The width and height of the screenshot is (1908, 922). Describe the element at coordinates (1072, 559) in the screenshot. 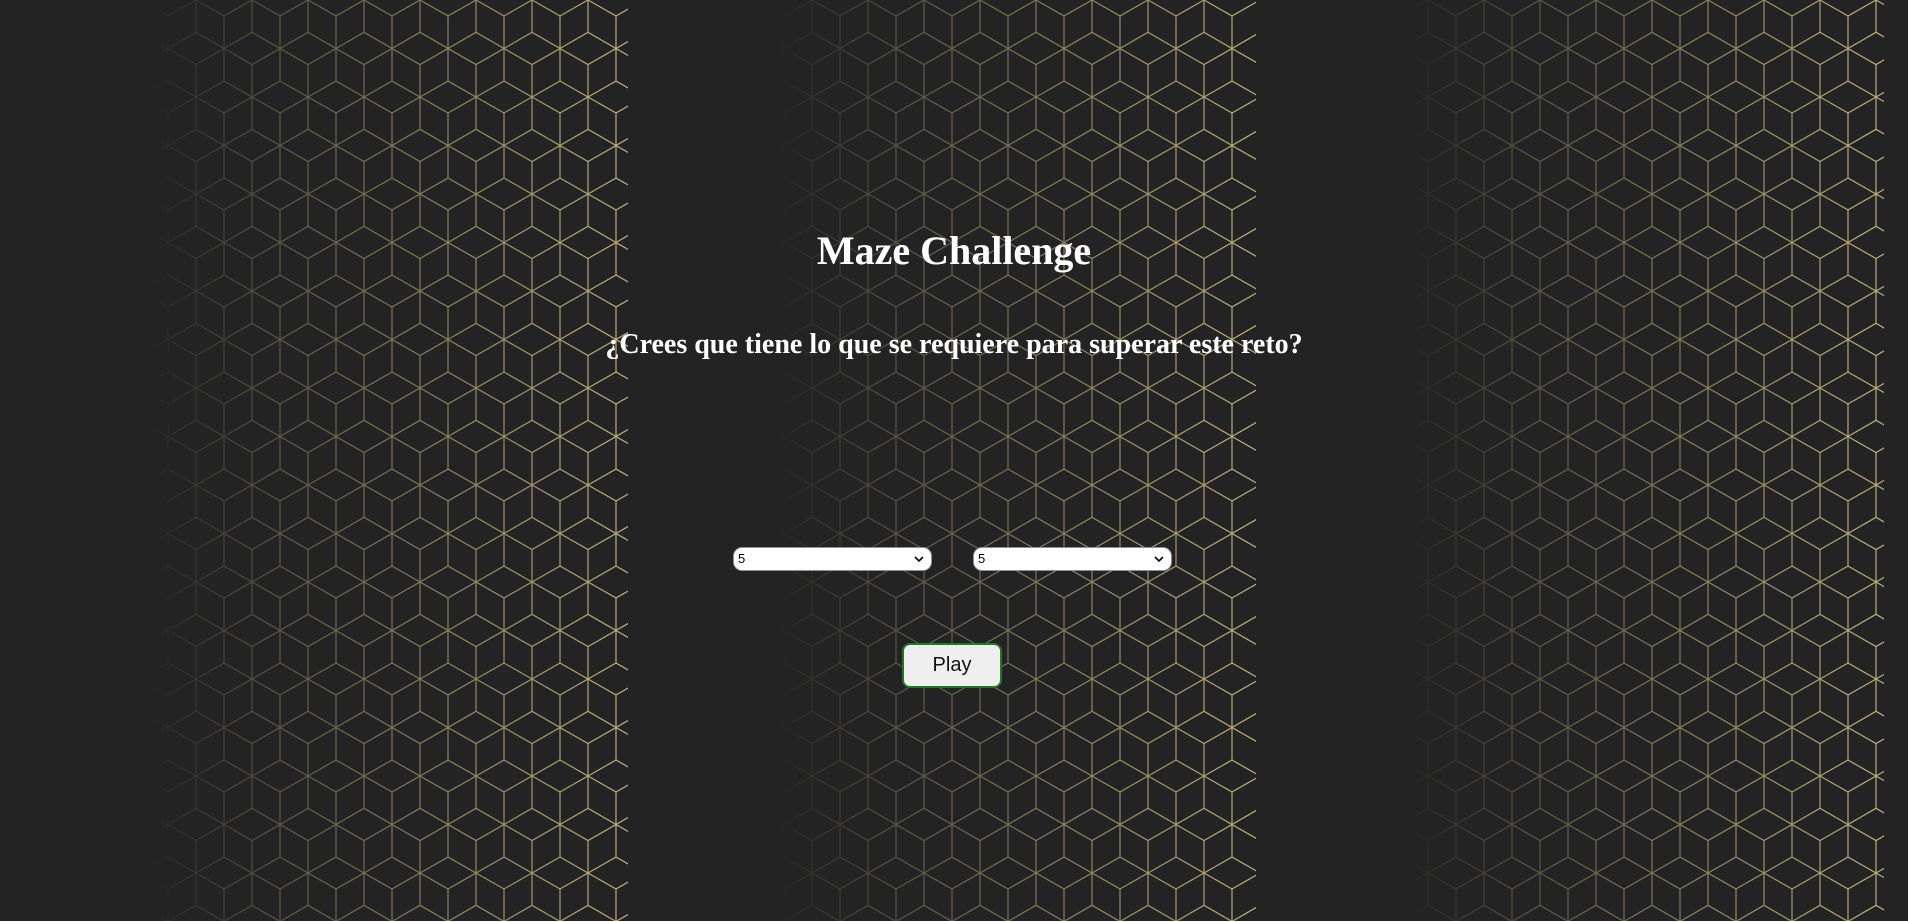

I see `cols-select: 5` at that location.